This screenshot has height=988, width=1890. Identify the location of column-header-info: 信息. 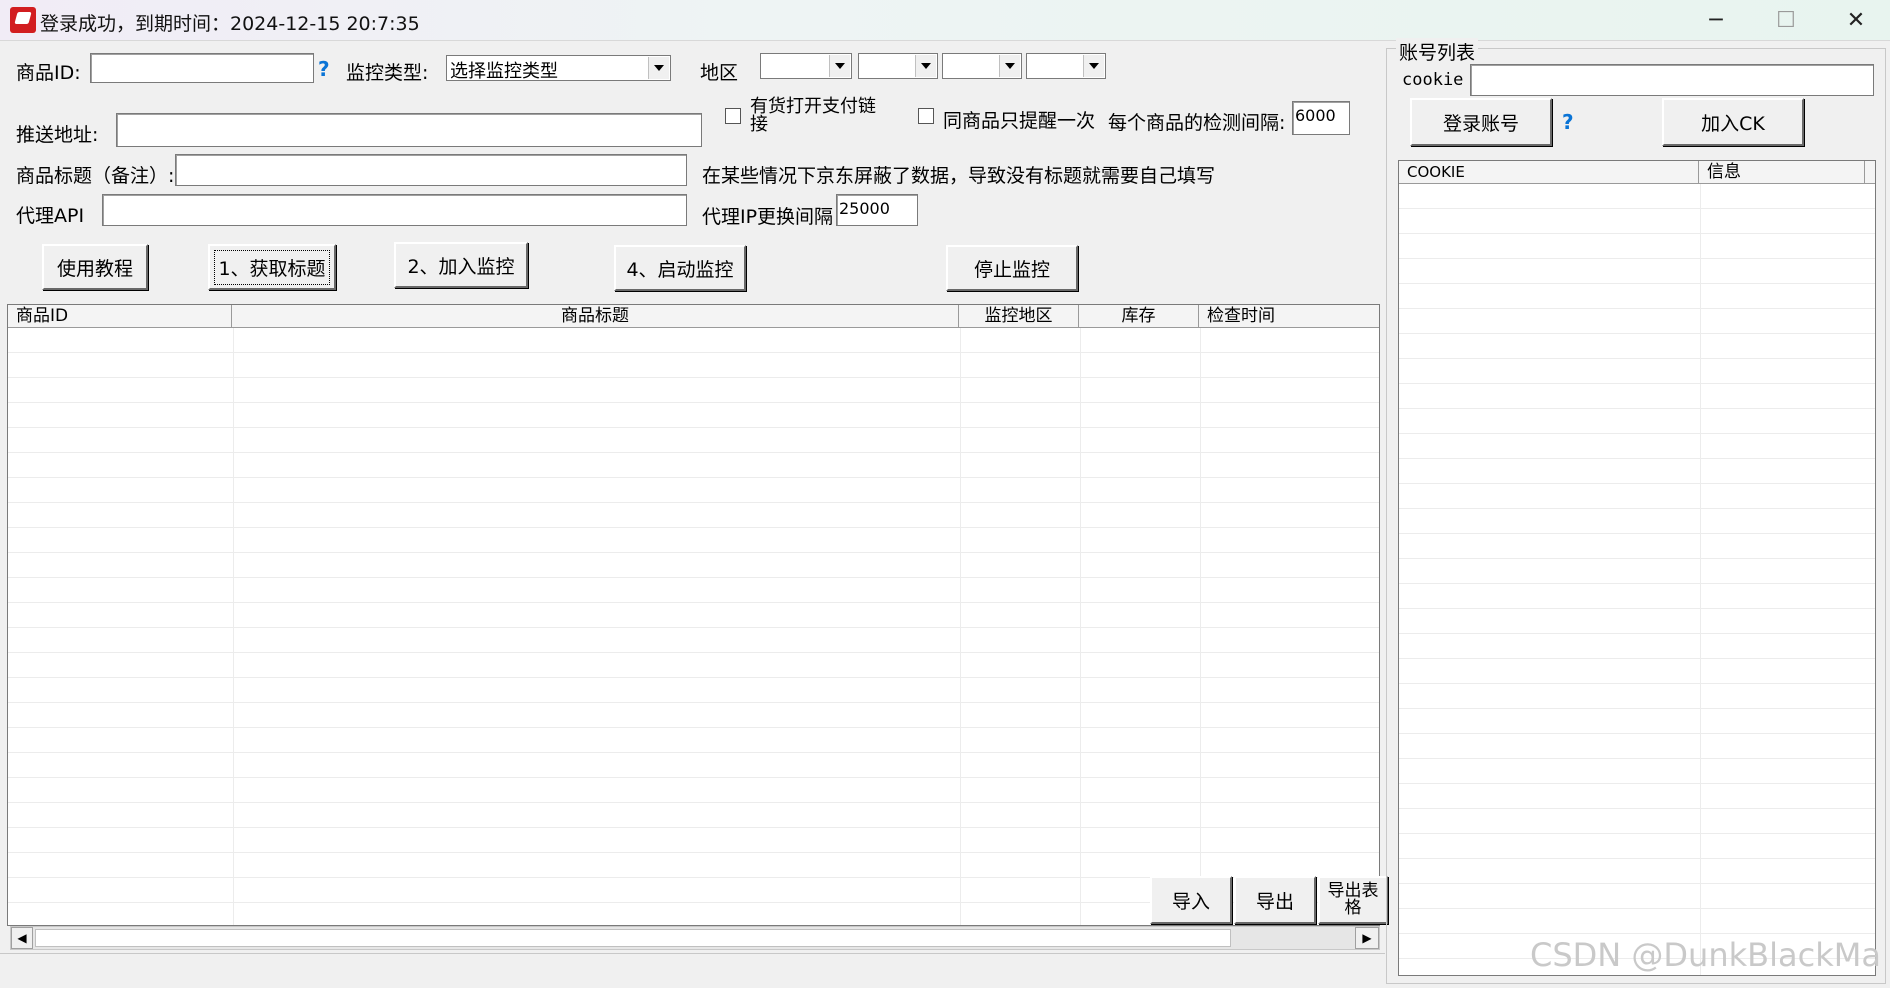
(1782, 172).